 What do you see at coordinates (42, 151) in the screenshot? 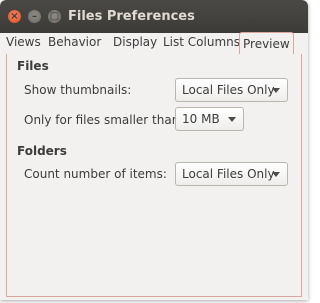
I see `folders-heading: Folders` at bounding box center [42, 151].